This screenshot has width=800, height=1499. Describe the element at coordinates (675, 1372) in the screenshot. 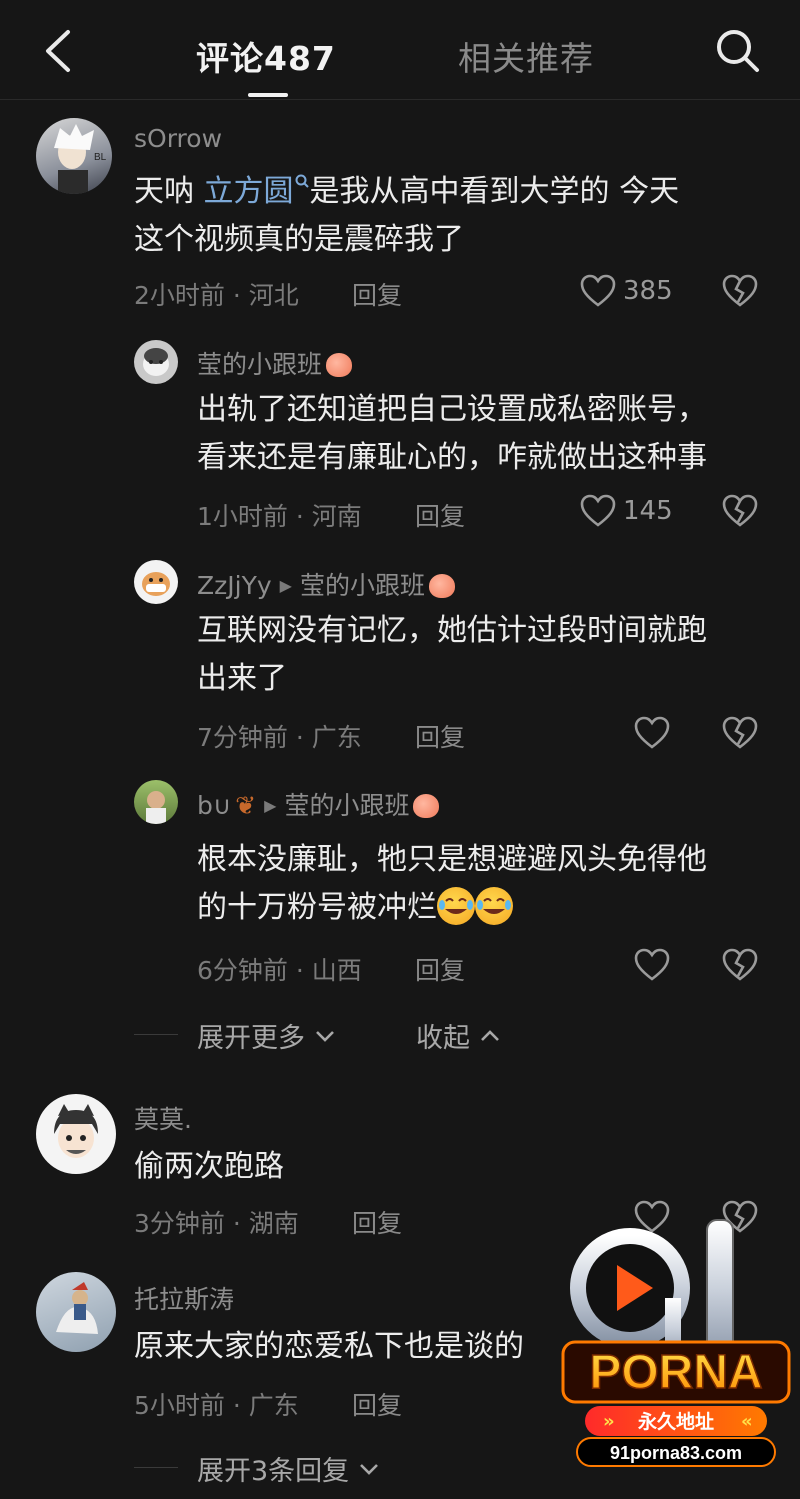

I see `watermark-brand: PORNA` at that location.